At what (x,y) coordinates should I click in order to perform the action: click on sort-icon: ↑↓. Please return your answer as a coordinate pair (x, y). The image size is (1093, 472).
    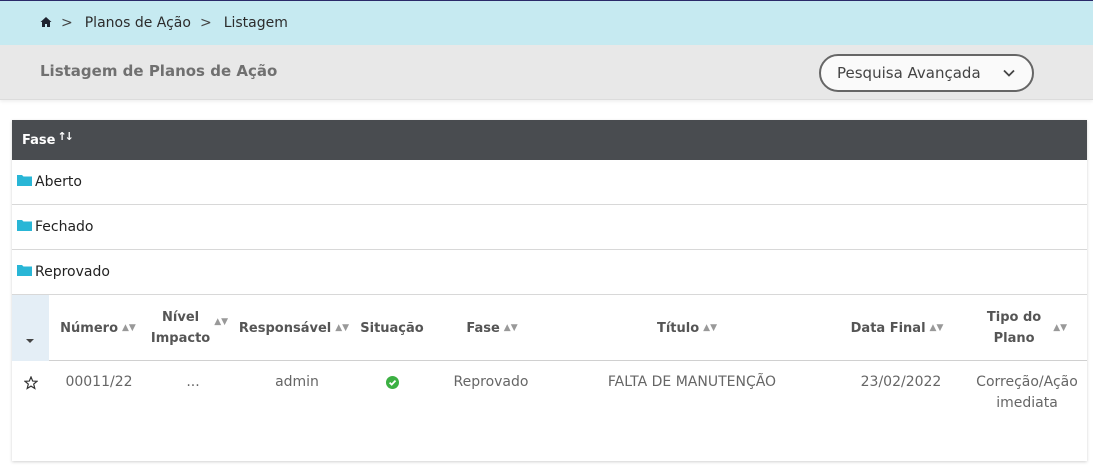
    Looking at the image, I should click on (65, 136).